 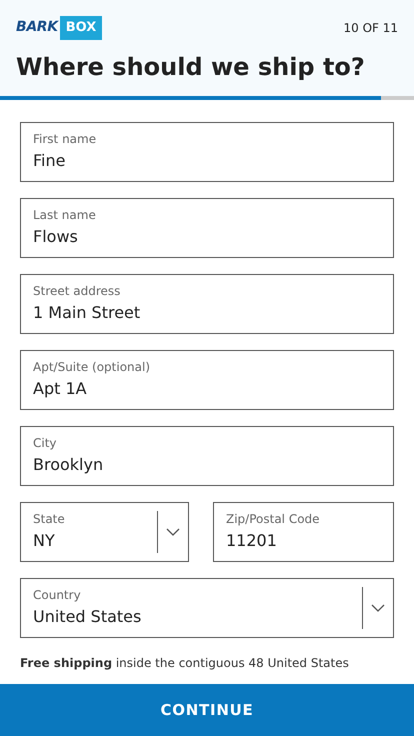 I want to click on page-title: Where should we ship to?, so click(x=190, y=67).